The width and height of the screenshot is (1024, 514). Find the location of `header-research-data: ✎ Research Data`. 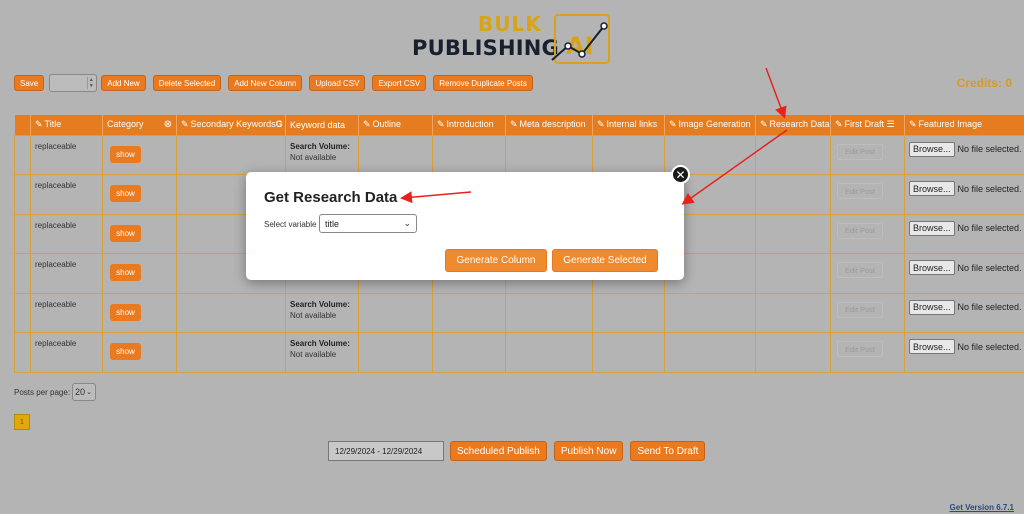

header-research-data: ✎ Research Data is located at coordinates (793, 125).